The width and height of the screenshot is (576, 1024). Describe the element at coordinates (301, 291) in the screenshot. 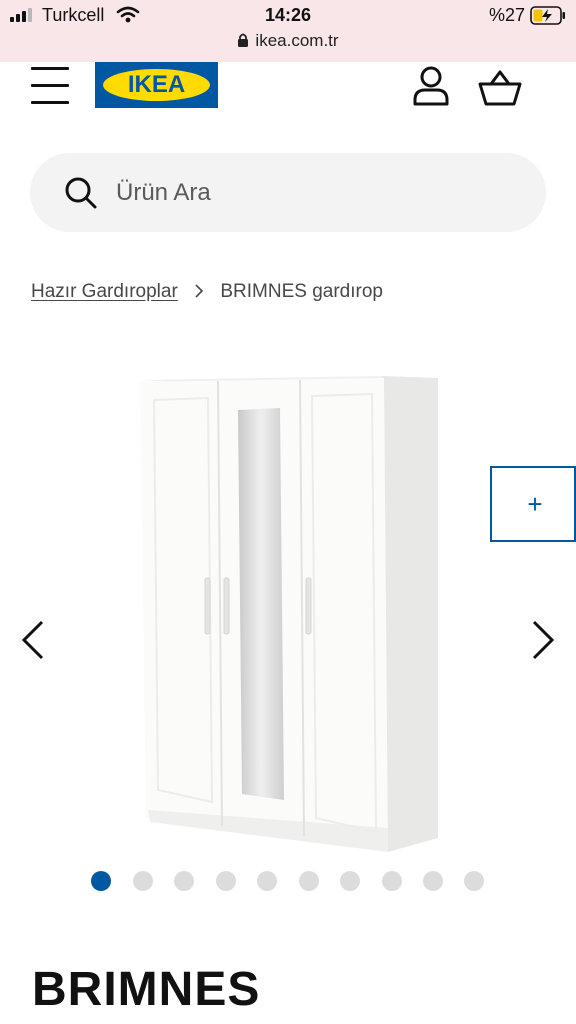

I see `breadcrumb-current: BRIMNES gardırop` at that location.